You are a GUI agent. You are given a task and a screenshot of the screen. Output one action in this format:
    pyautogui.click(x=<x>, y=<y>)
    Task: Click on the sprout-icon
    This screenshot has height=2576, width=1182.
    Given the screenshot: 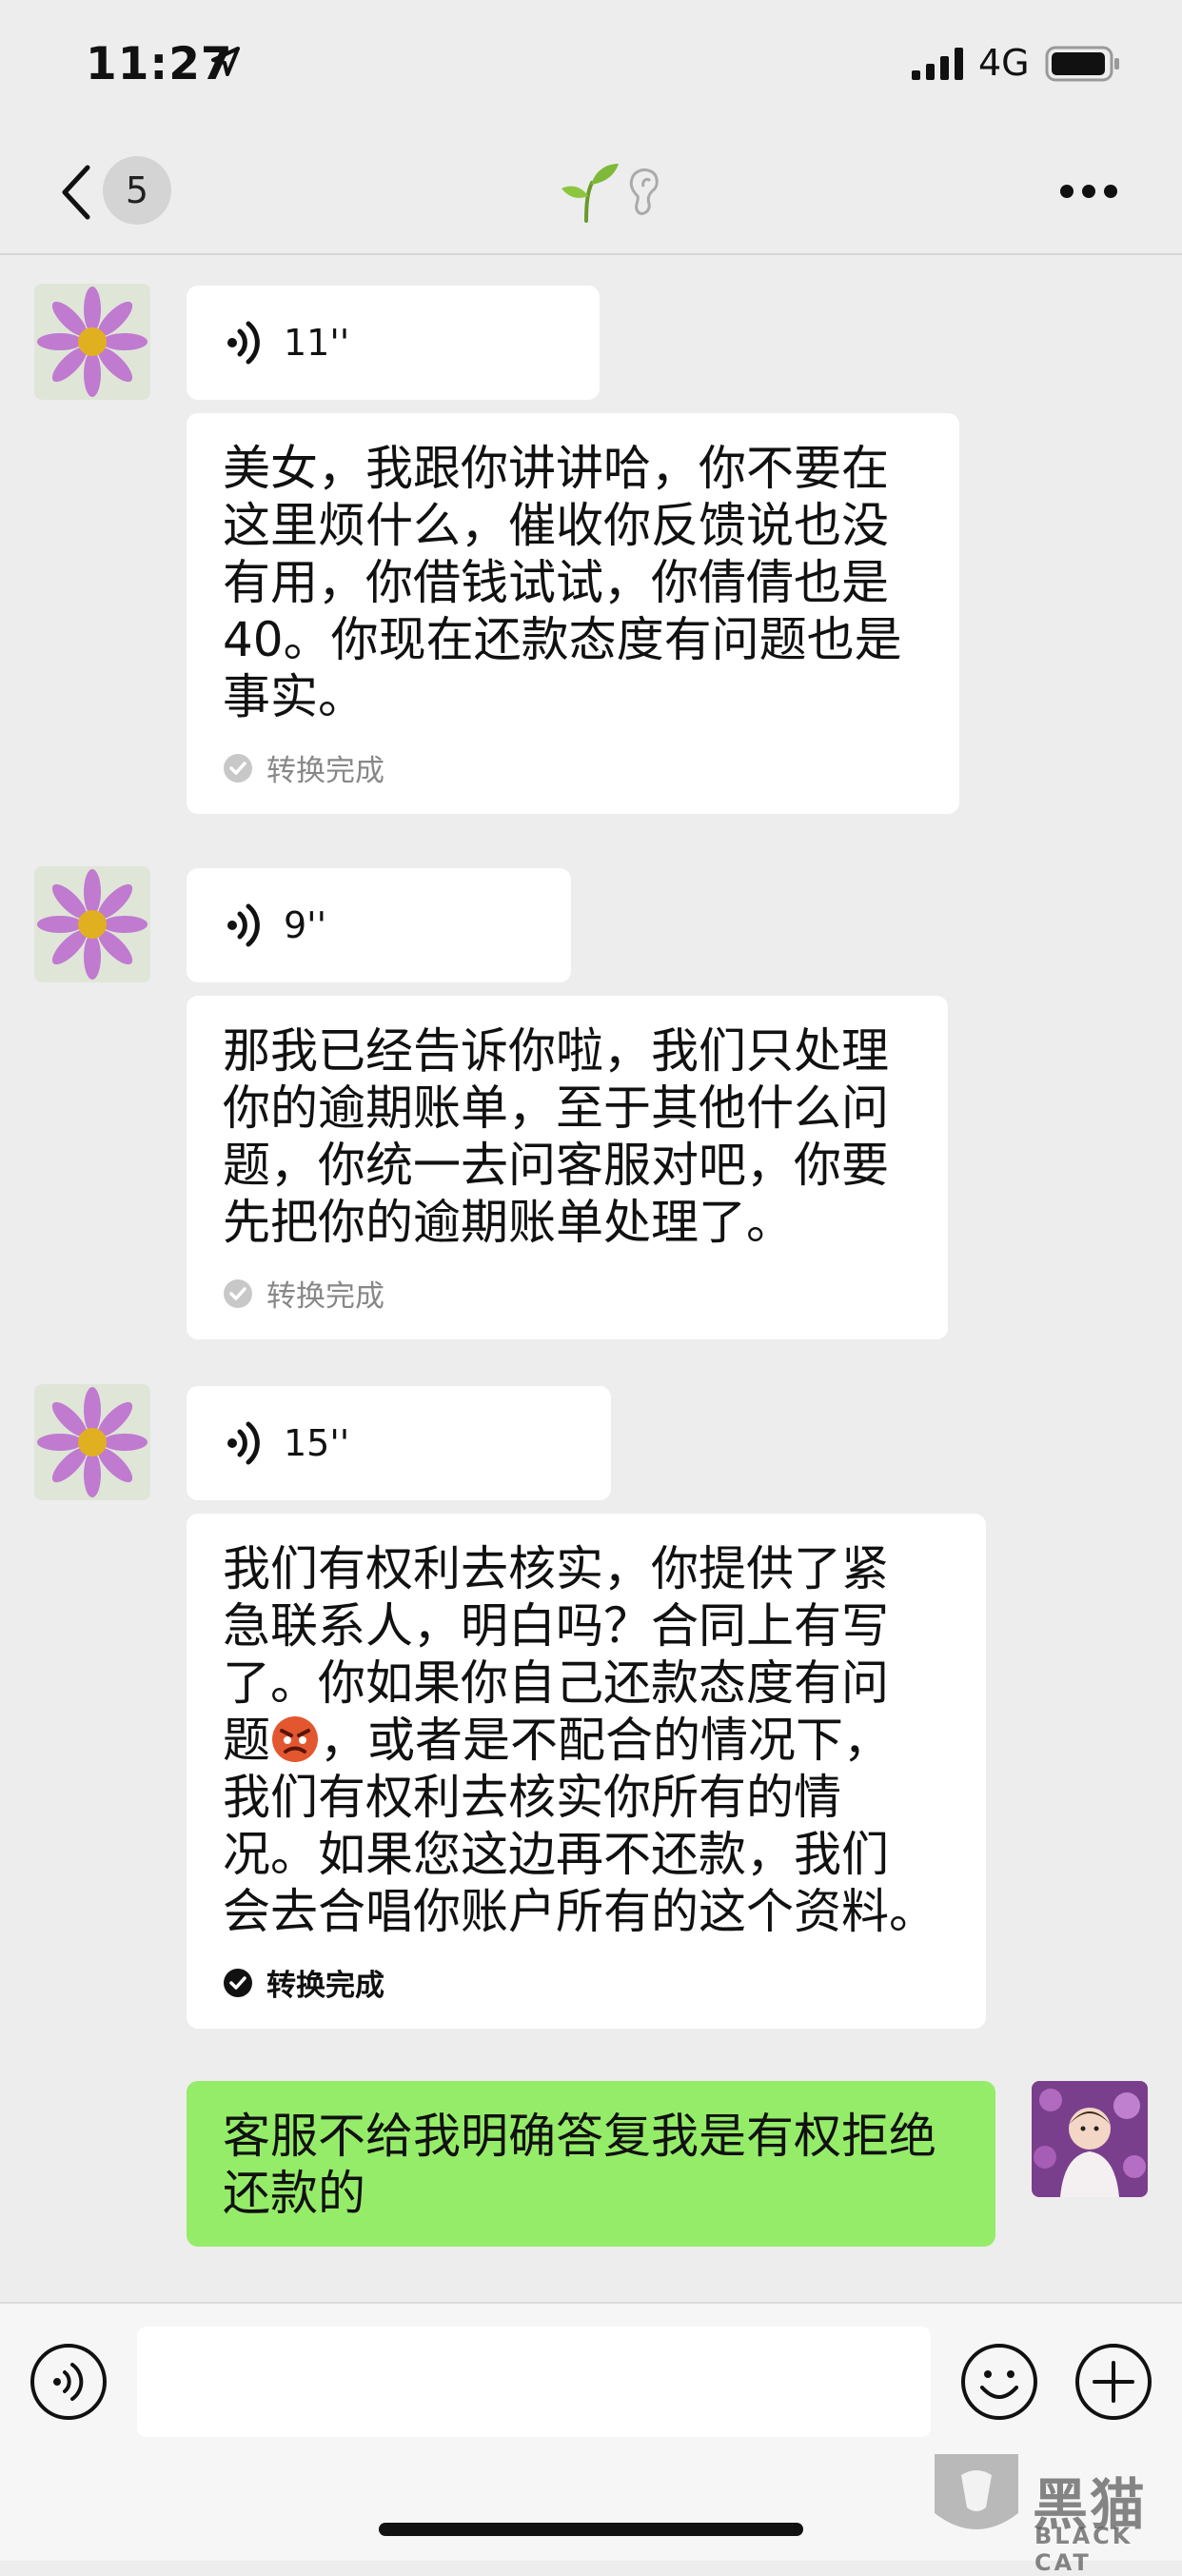 What is the action you would take?
    pyautogui.click(x=590, y=194)
    